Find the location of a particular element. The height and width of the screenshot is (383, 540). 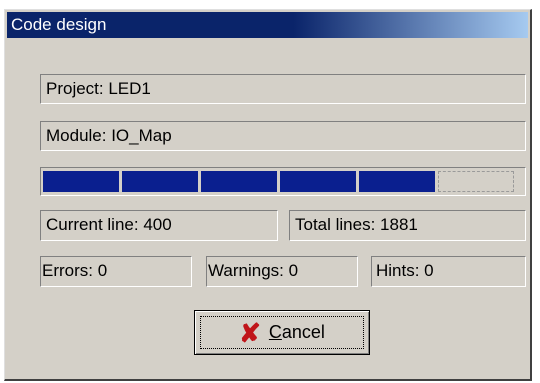

progress-segment-empty is located at coordinates (476, 181).